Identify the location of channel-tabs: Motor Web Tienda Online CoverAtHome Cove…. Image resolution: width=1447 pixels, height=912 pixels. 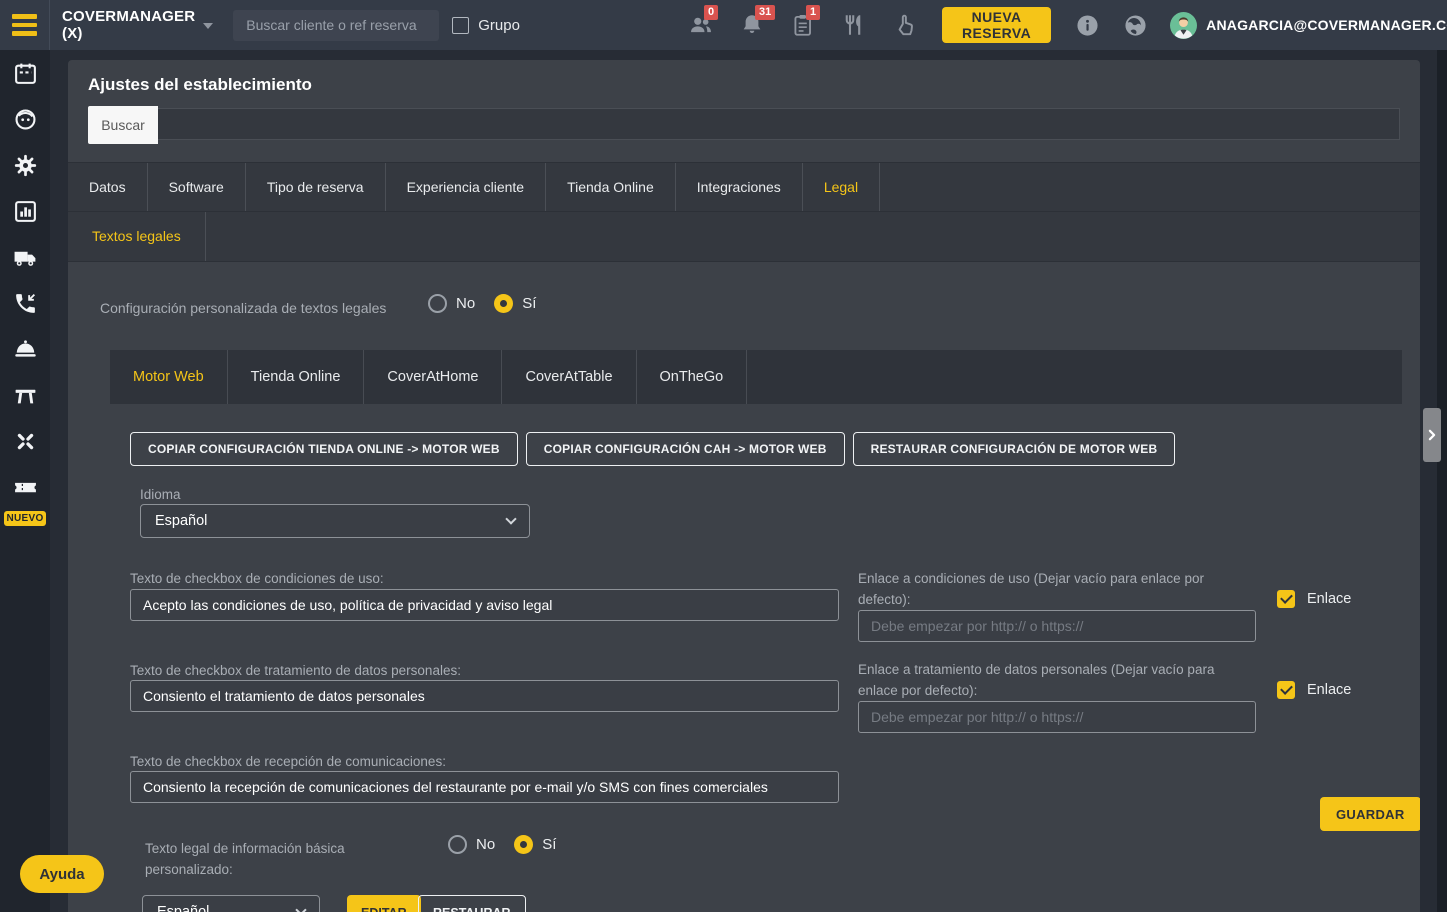
(756, 377).